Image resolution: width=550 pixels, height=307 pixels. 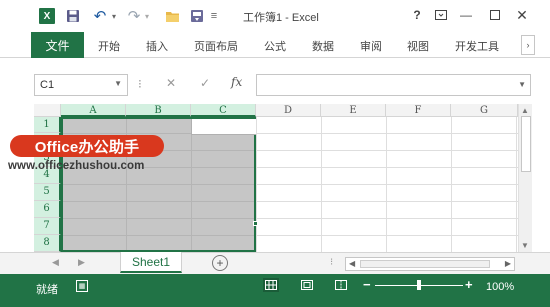 I want to click on column-header-a: A, so click(x=93, y=110).